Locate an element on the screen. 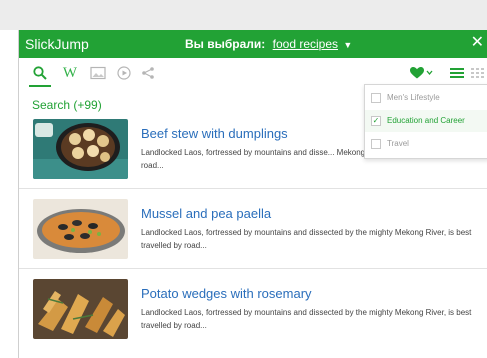 The width and height of the screenshot is (487, 358). checkbox-checked: ✓ is located at coordinates (376, 121).